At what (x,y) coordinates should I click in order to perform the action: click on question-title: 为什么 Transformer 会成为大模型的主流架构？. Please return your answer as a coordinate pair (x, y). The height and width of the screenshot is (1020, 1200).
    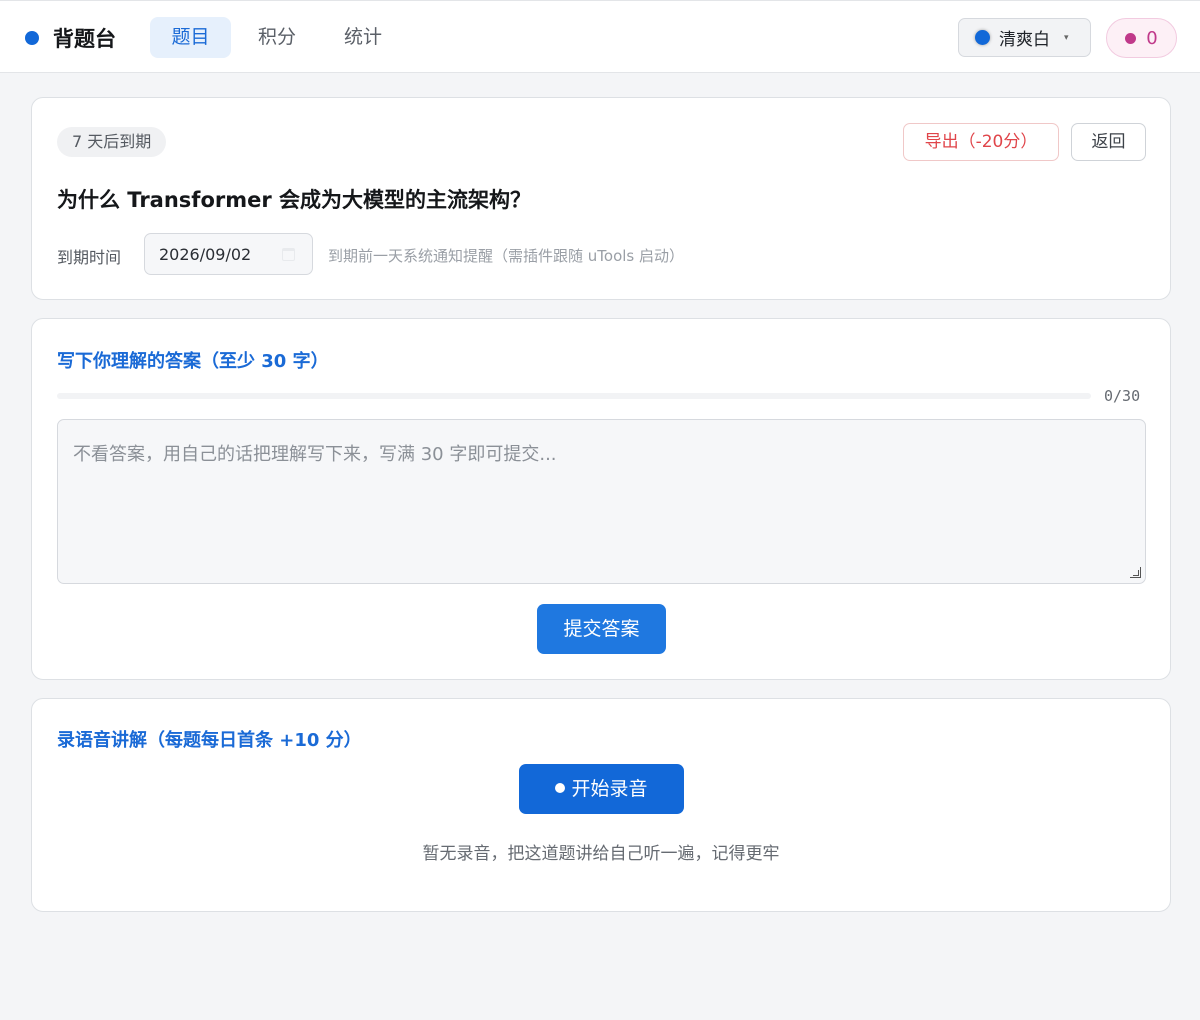
    Looking at the image, I should click on (294, 200).